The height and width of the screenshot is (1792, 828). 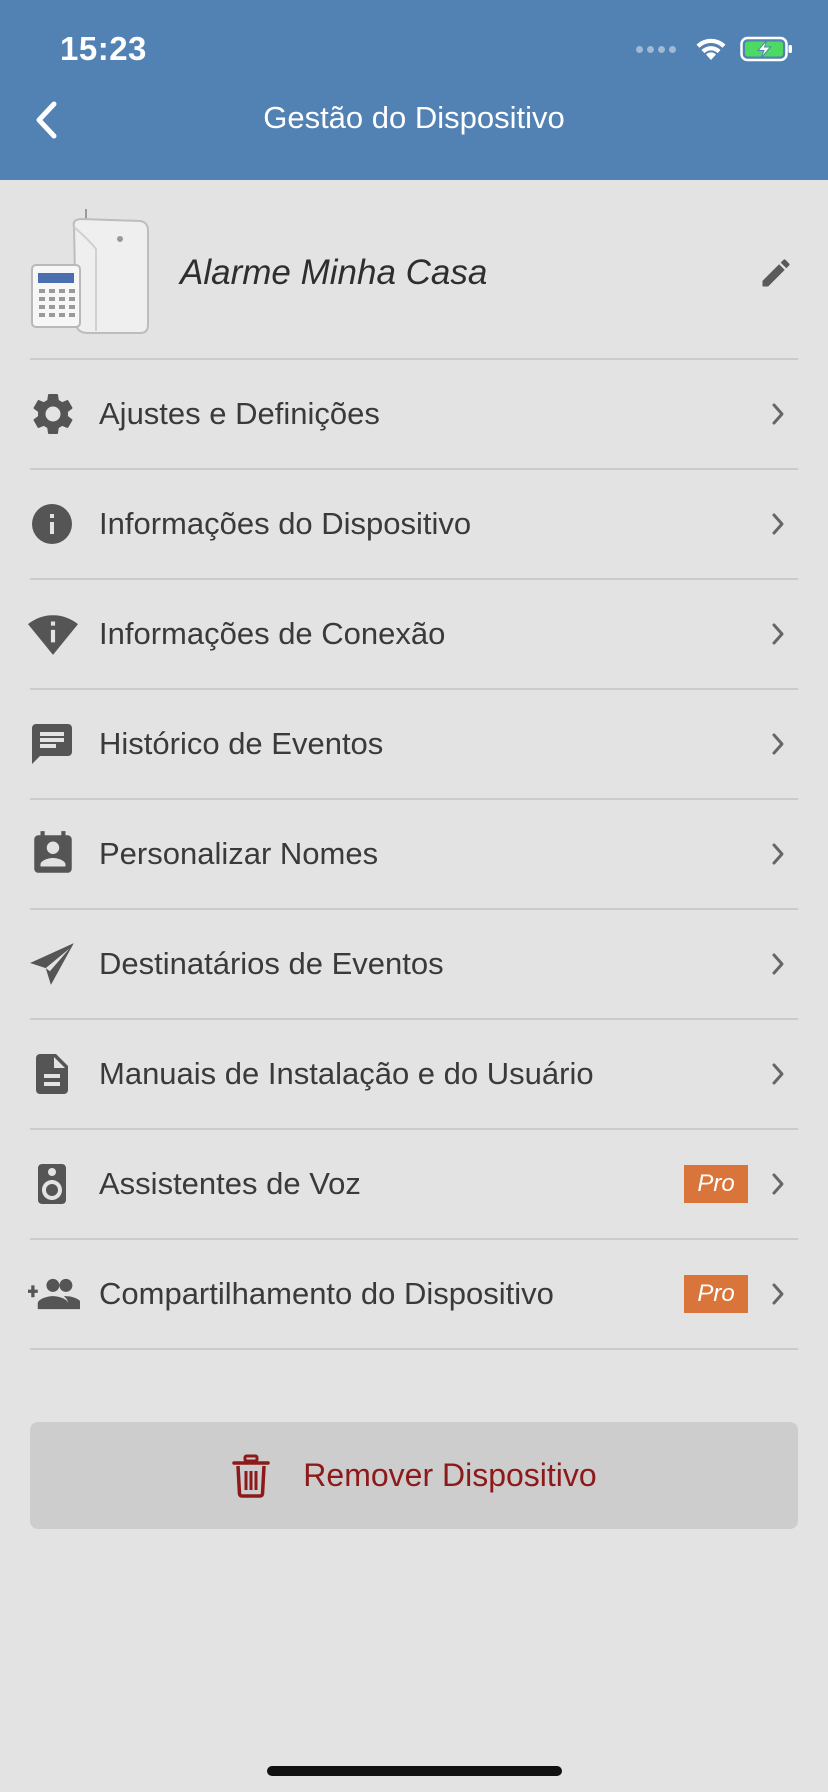 What do you see at coordinates (271, 963) in the screenshot?
I see `menu-item-label: Destinatários de Eventos` at bounding box center [271, 963].